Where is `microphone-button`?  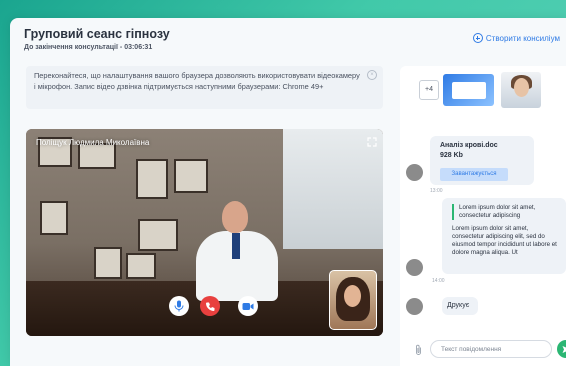
microphone-button is located at coordinates (179, 306).